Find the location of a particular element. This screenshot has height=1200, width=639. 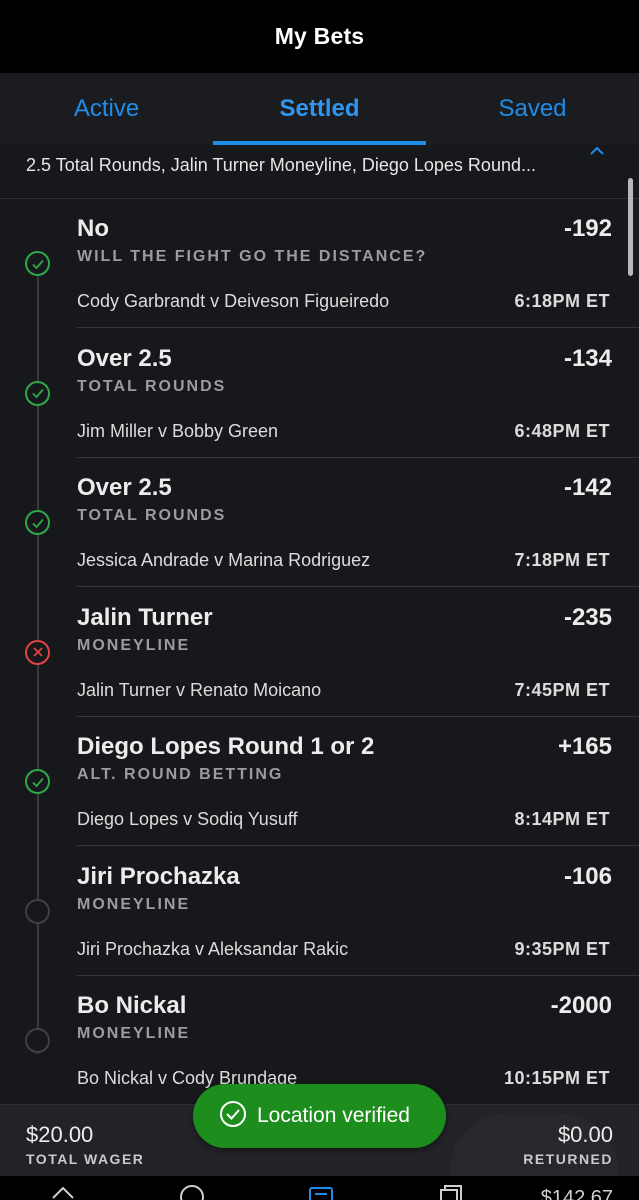

leg-time: 9:35PM ET is located at coordinates (562, 948).